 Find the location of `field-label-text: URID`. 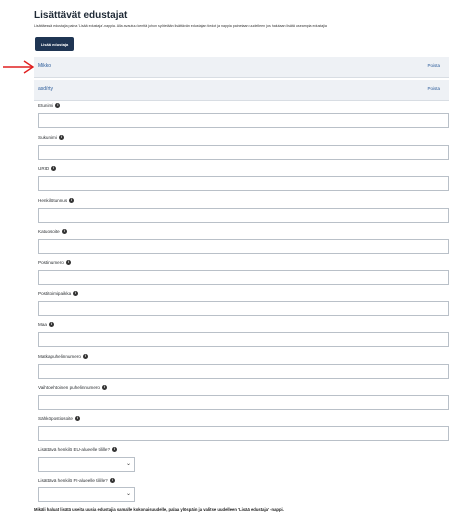

field-label-text: URID is located at coordinates (44, 168).